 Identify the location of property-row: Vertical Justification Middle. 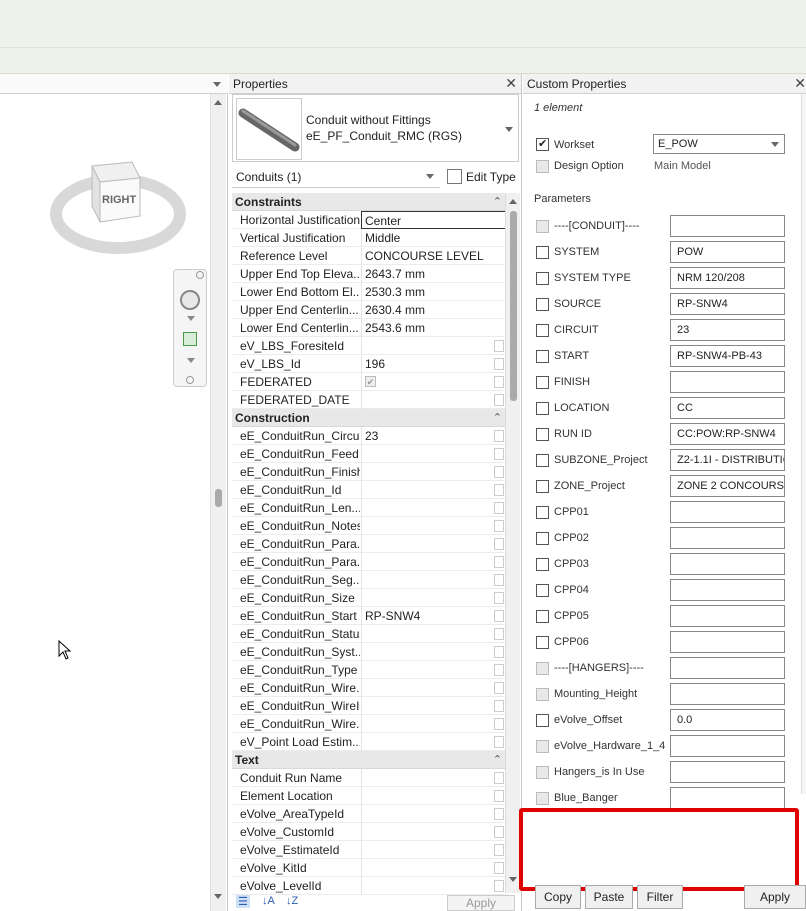
(370, 238).